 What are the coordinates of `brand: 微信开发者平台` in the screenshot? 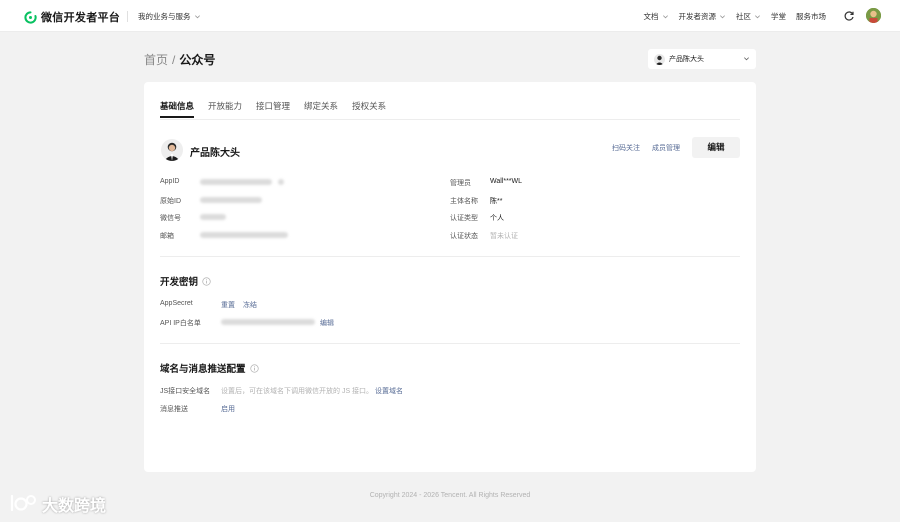 It's located at (72, 17).